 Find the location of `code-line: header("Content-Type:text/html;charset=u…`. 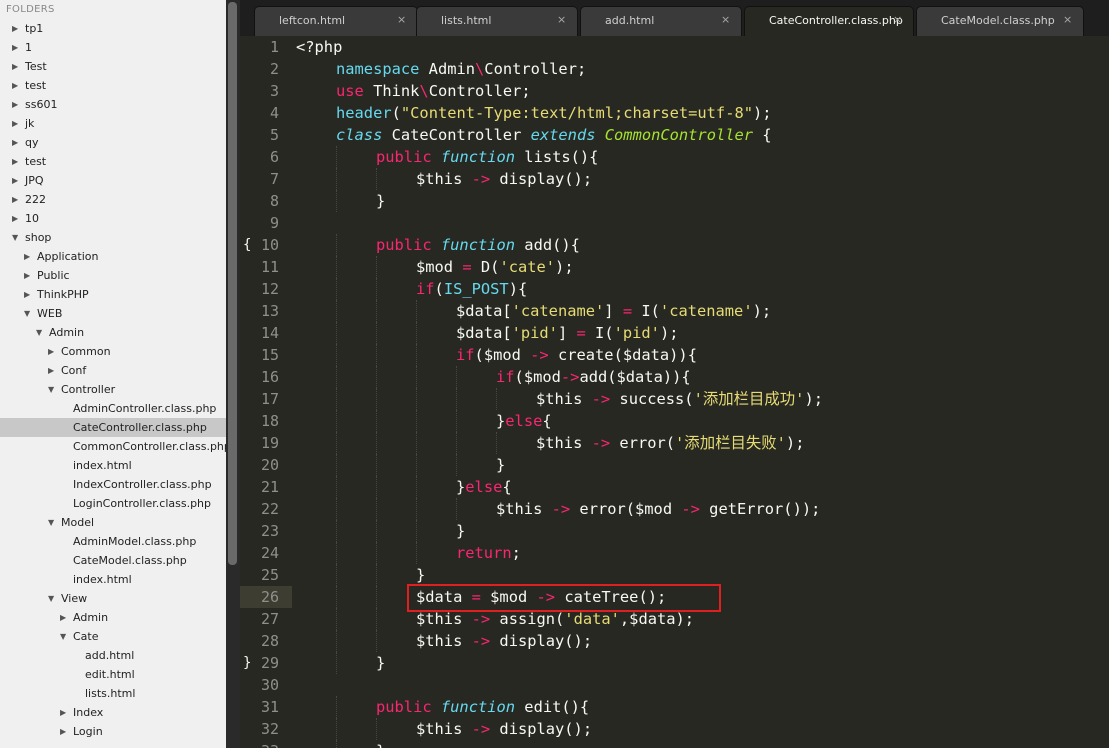

code-line: header("Content-Type:text/html;charset=u… is located at coordinates (554, 113).